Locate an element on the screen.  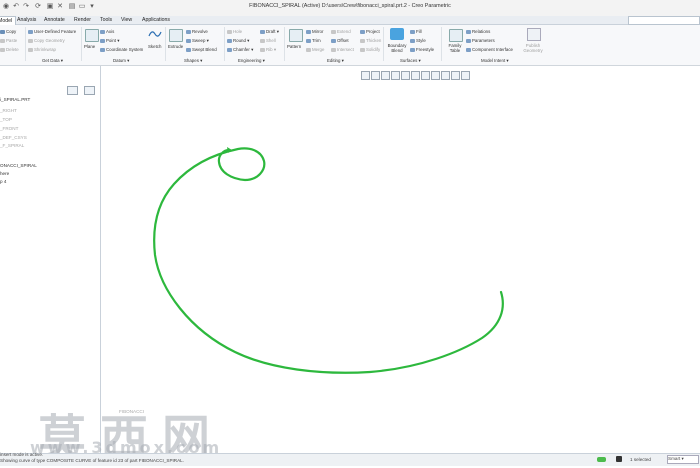
solidify-button: Solidify is located at coordinates (370, 49).